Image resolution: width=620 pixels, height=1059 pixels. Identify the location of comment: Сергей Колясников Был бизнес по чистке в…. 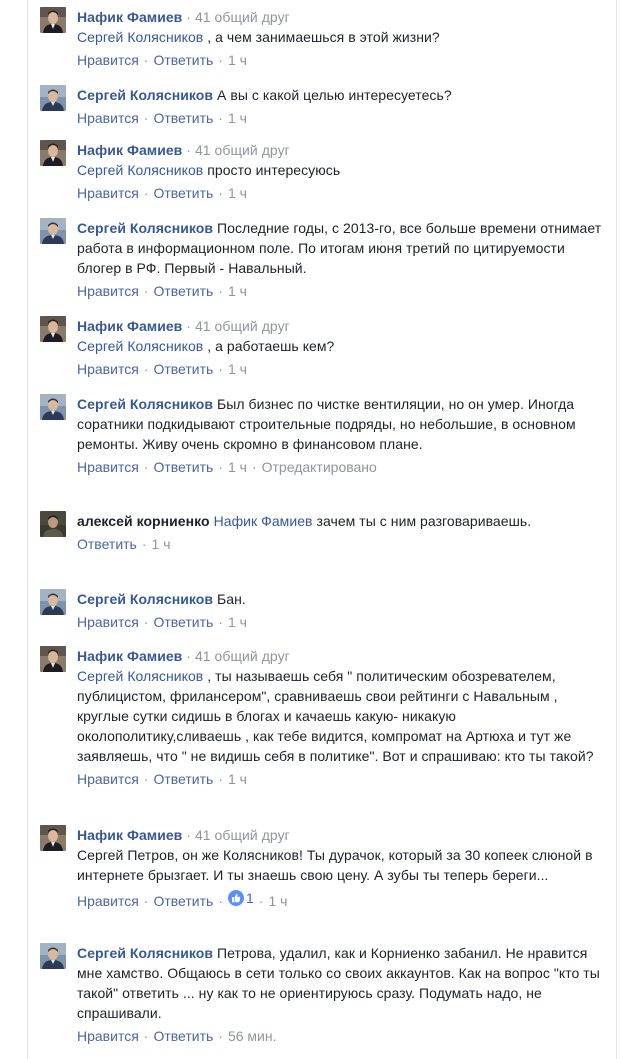
(326, 435).